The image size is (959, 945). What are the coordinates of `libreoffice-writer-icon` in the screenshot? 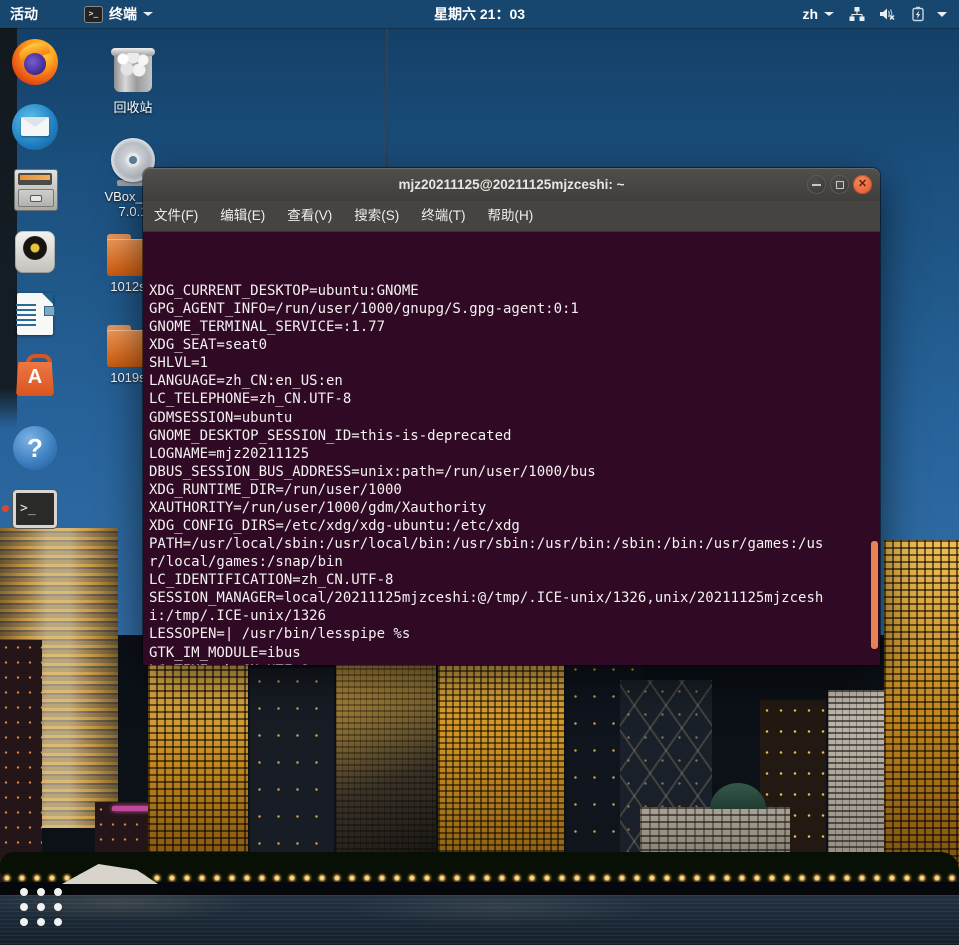 It's located at (35, 314).